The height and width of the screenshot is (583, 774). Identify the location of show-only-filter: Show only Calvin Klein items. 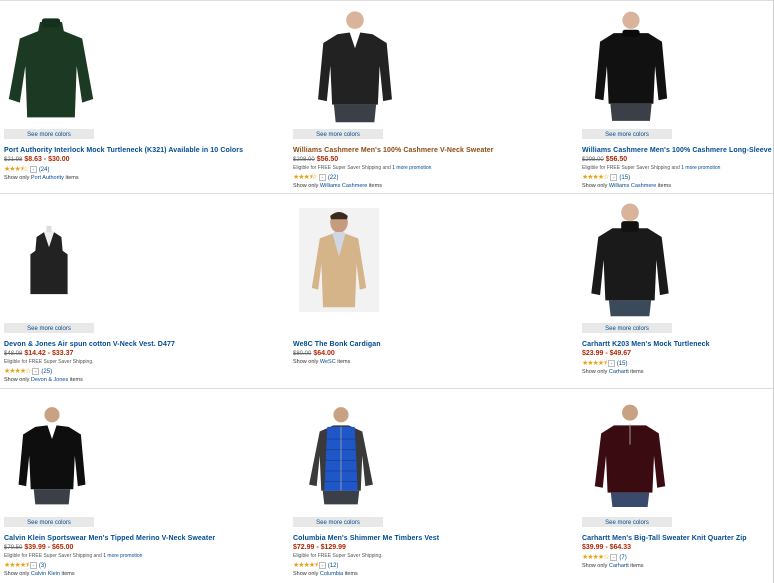
(39, 574).